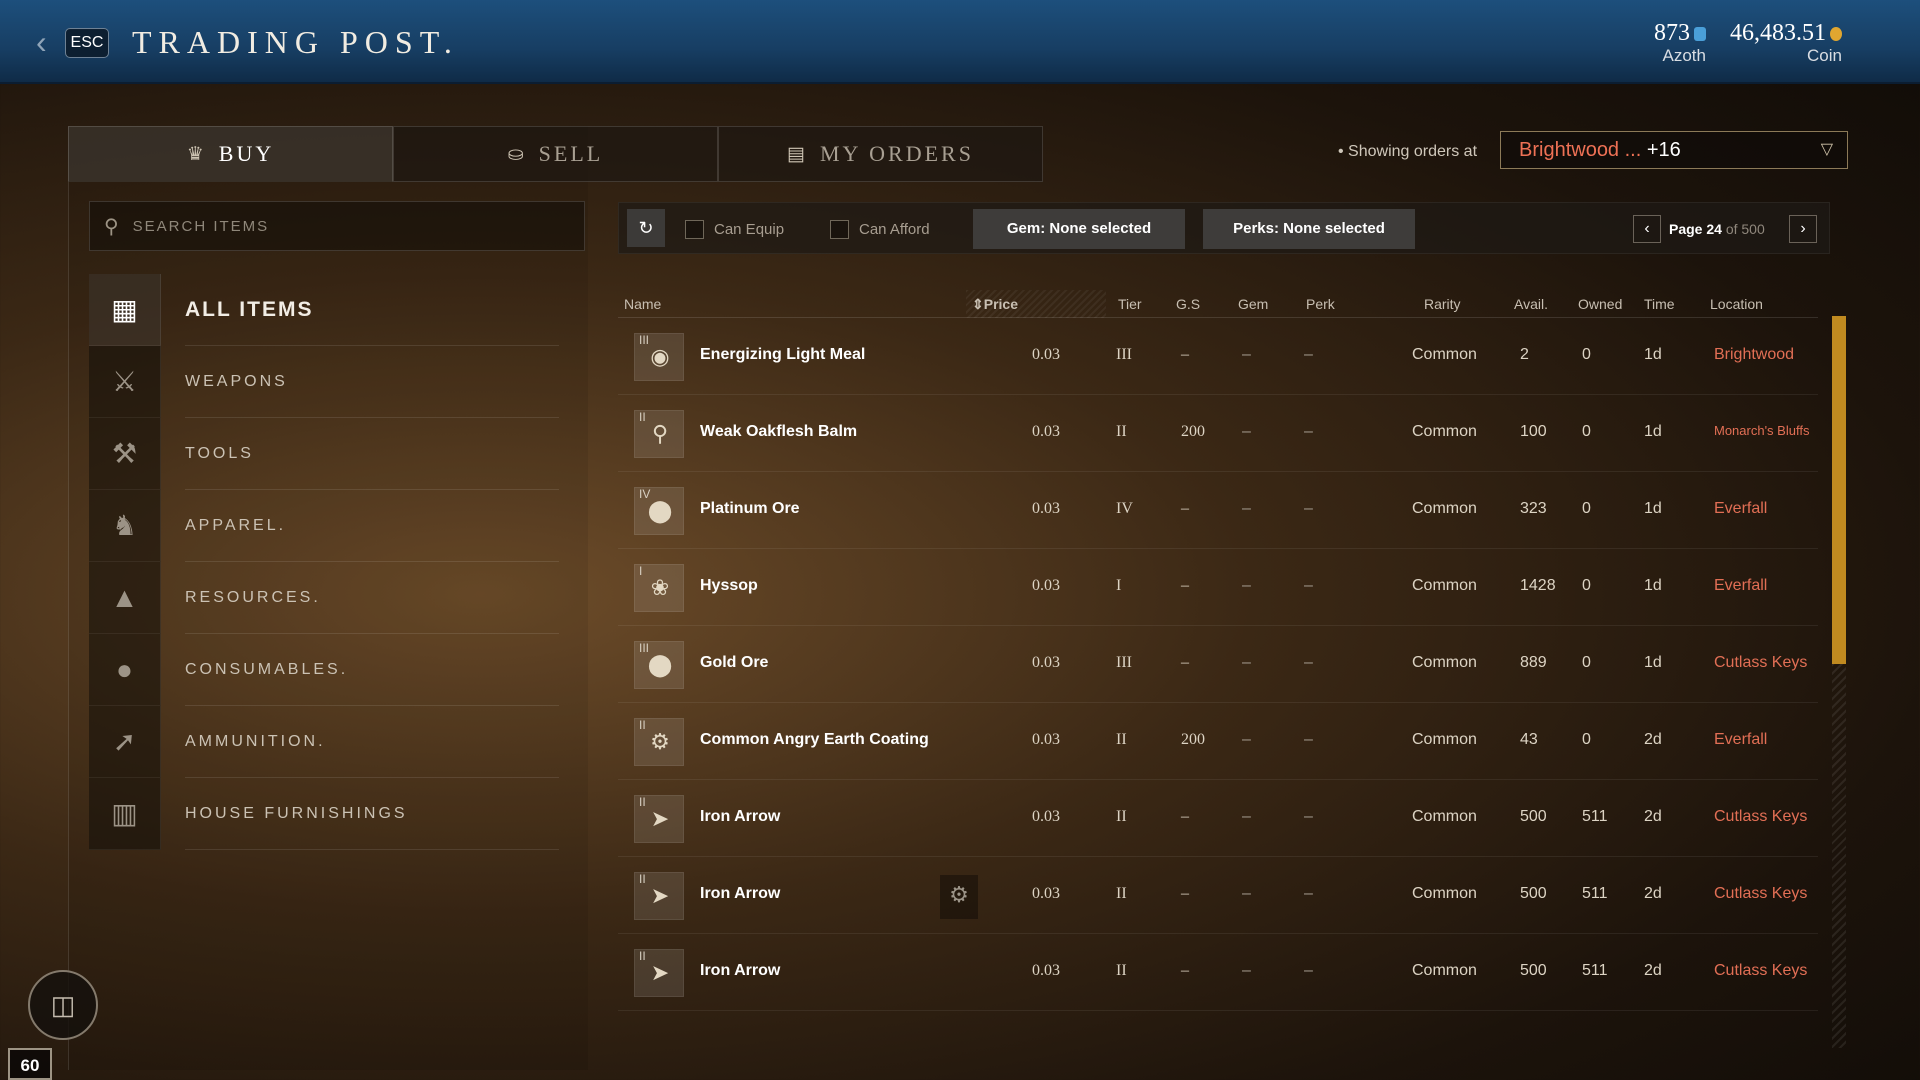 Image resolution: width=1920 pixels, height=1080 pixels. What do you see at coordinates (659, 588) in the screenshot?
I see `item-icon: I ❀` at bounding box center [659, 588].